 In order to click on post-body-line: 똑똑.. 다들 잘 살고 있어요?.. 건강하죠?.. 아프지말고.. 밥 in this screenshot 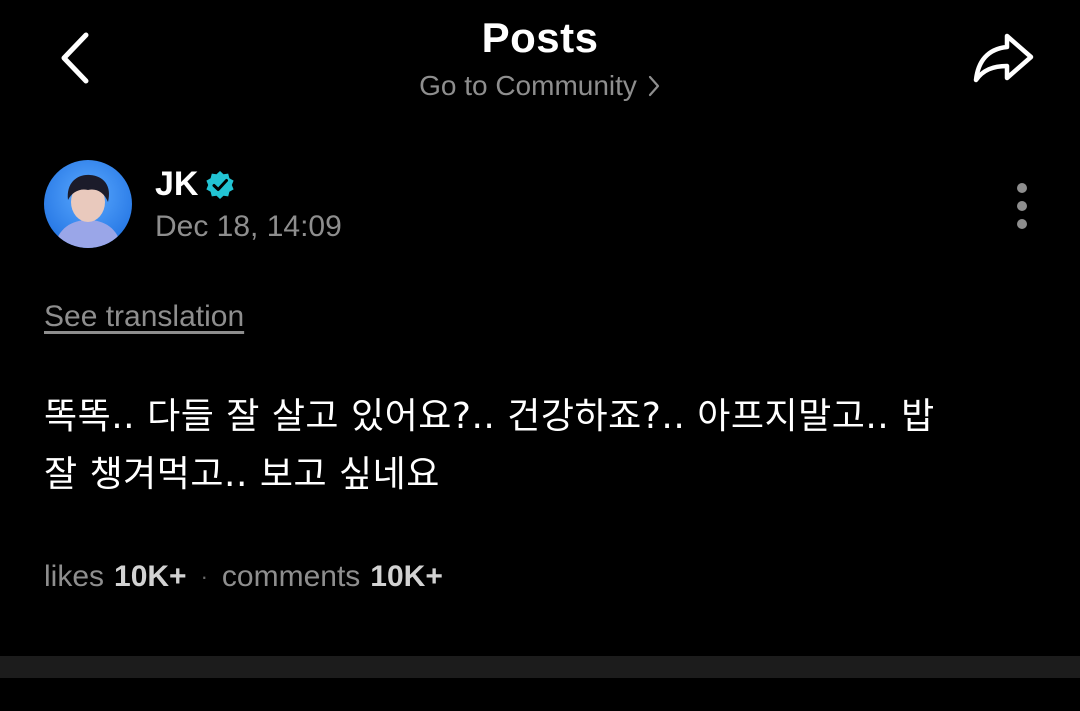, I will do `click(489, 416)`.